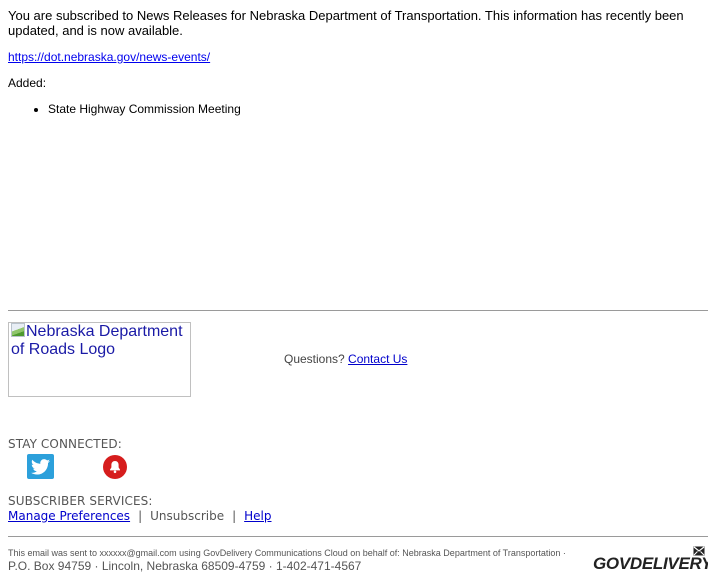 Image resolution: width=708 pixels, height=584 pixels. What do you see at coordinates (69, 516) in the screenshot?
I see `manage-preferences-link: Manage Preferences` at bounding box center [69, 516].